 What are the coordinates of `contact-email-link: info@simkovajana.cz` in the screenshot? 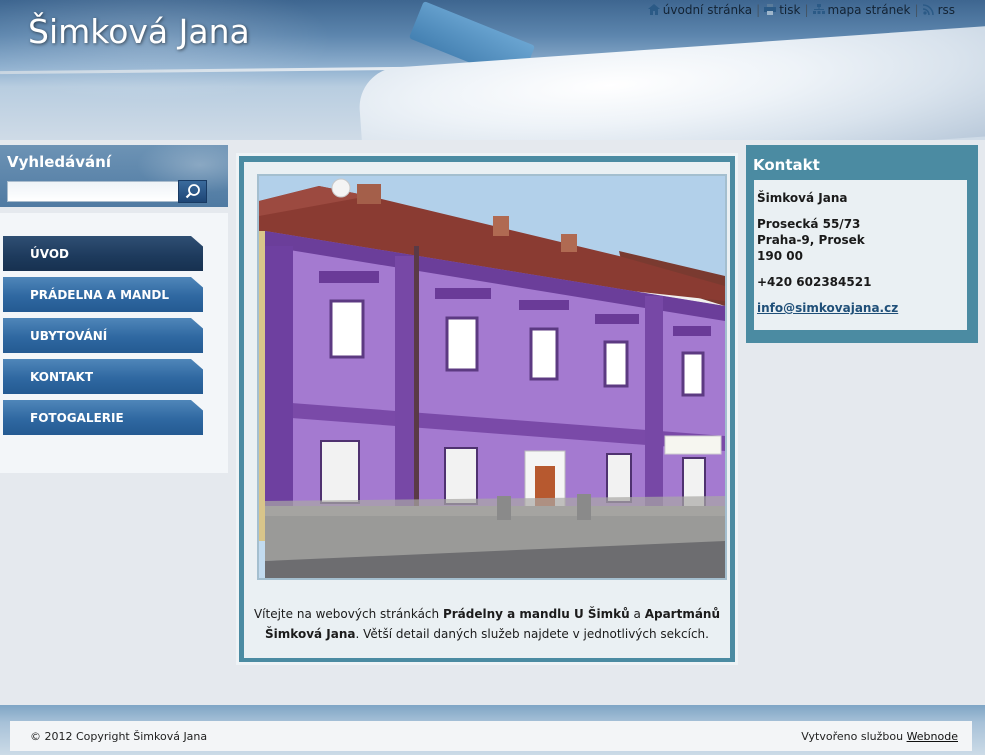 It's located at (827, 308).